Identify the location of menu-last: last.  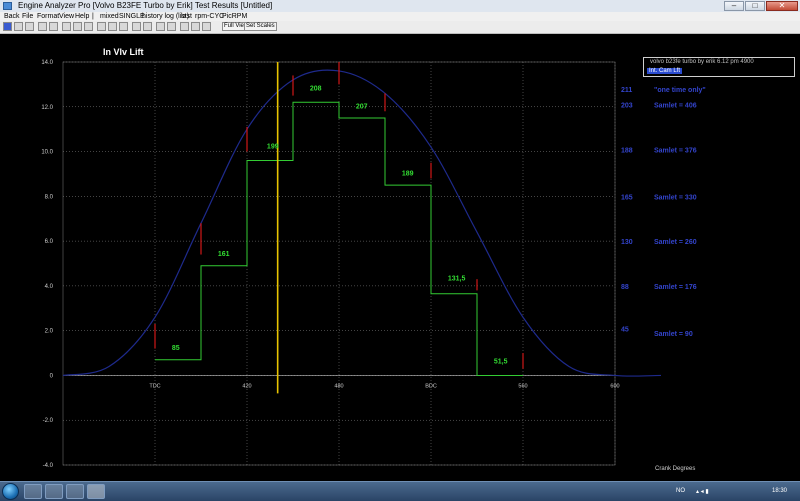
(186, 16).